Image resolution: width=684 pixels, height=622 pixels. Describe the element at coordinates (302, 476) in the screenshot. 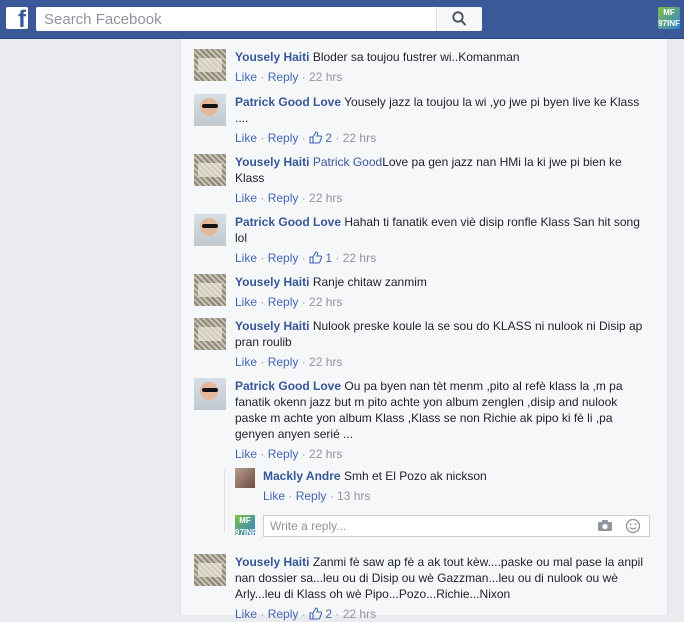

I see `comment-author: Mackly Andre` at that location.